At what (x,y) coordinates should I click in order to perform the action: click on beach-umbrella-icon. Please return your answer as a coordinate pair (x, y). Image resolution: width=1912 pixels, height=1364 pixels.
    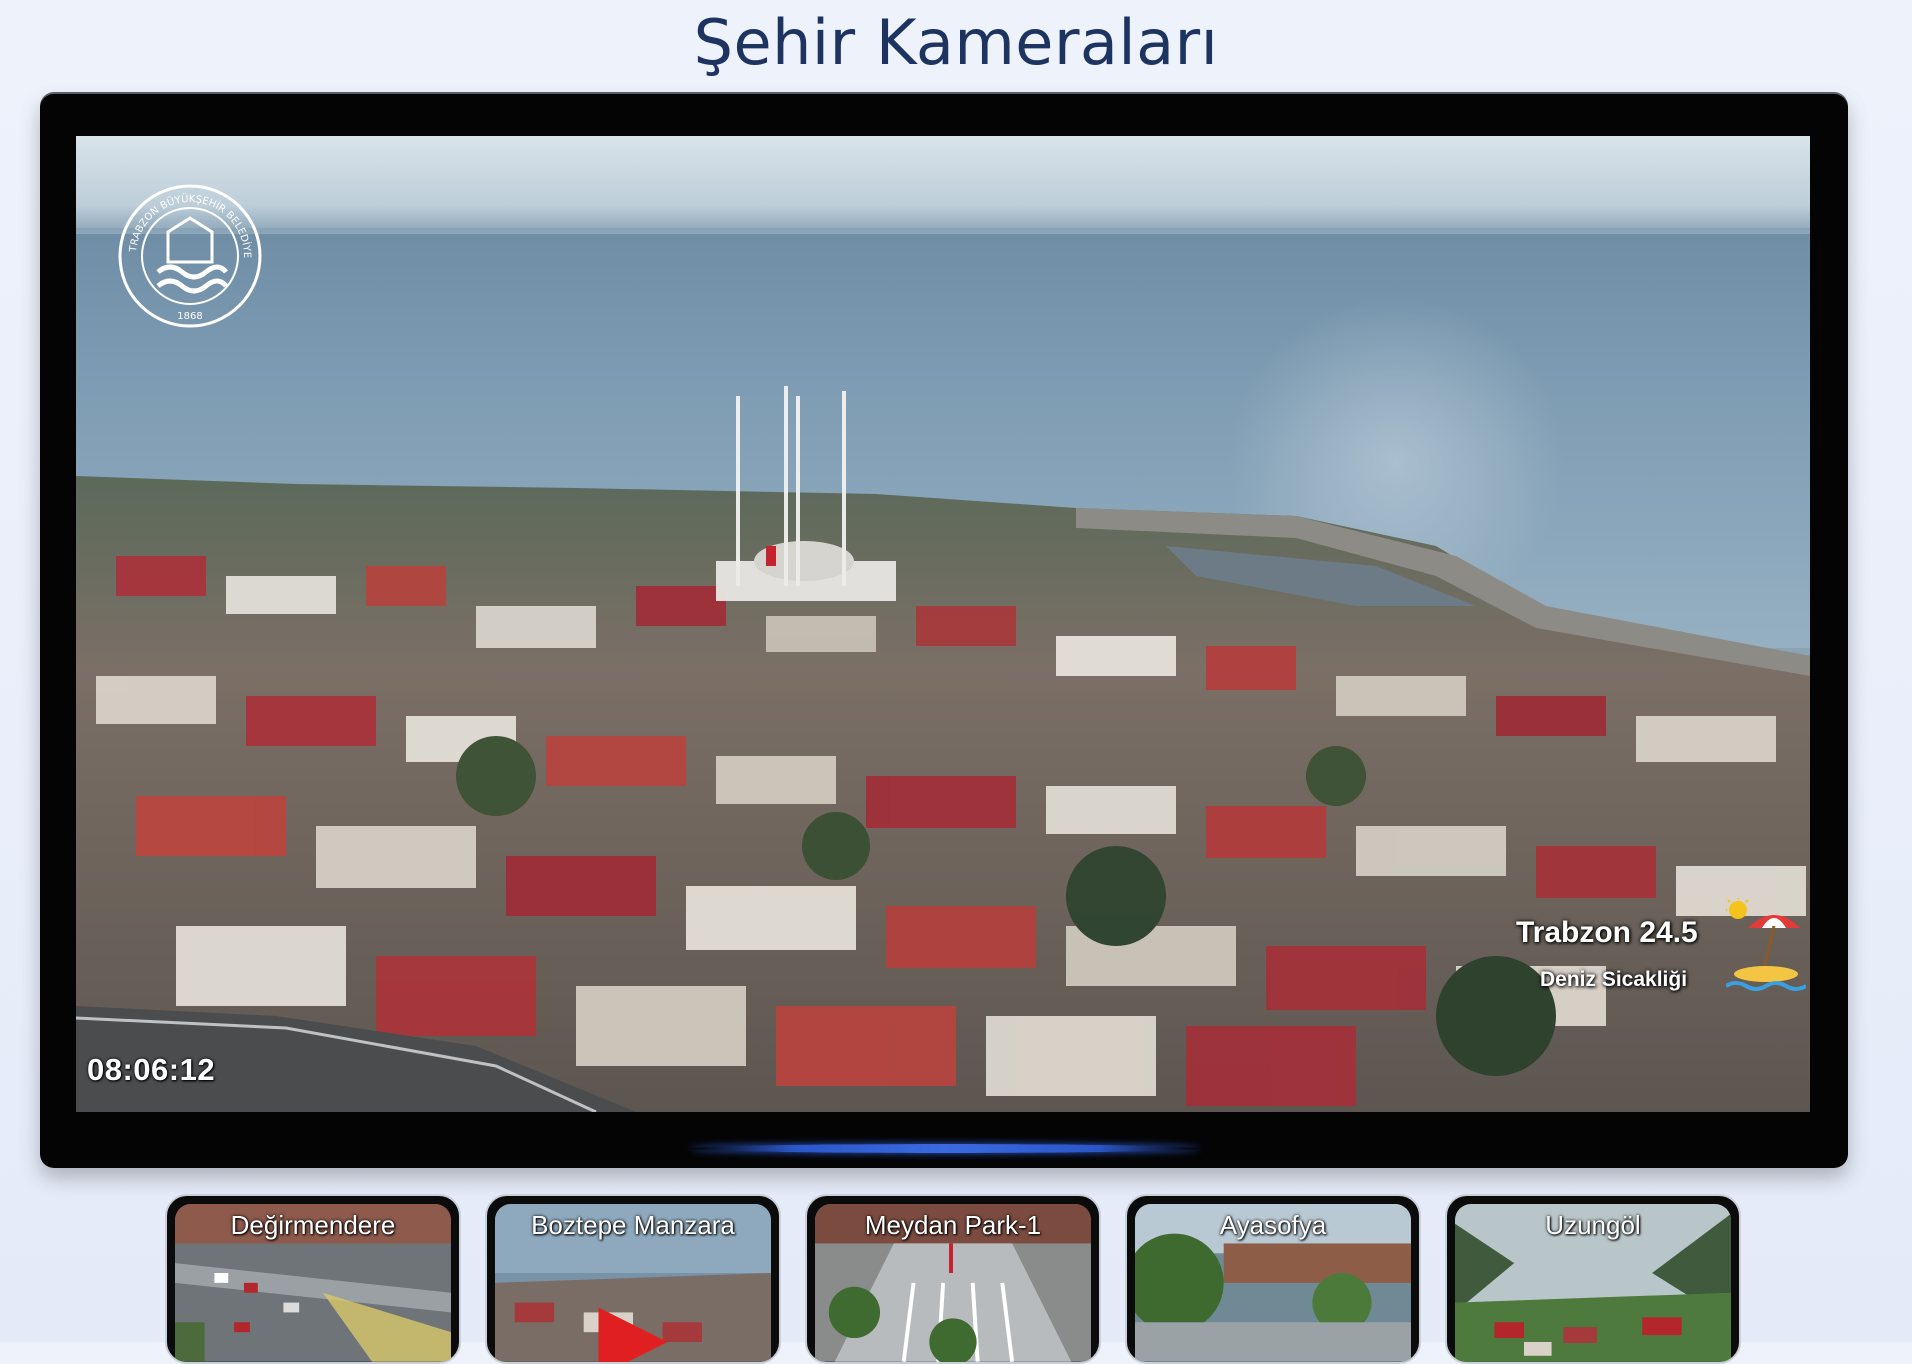
    Looking at the image, I should click on (1766, 944).